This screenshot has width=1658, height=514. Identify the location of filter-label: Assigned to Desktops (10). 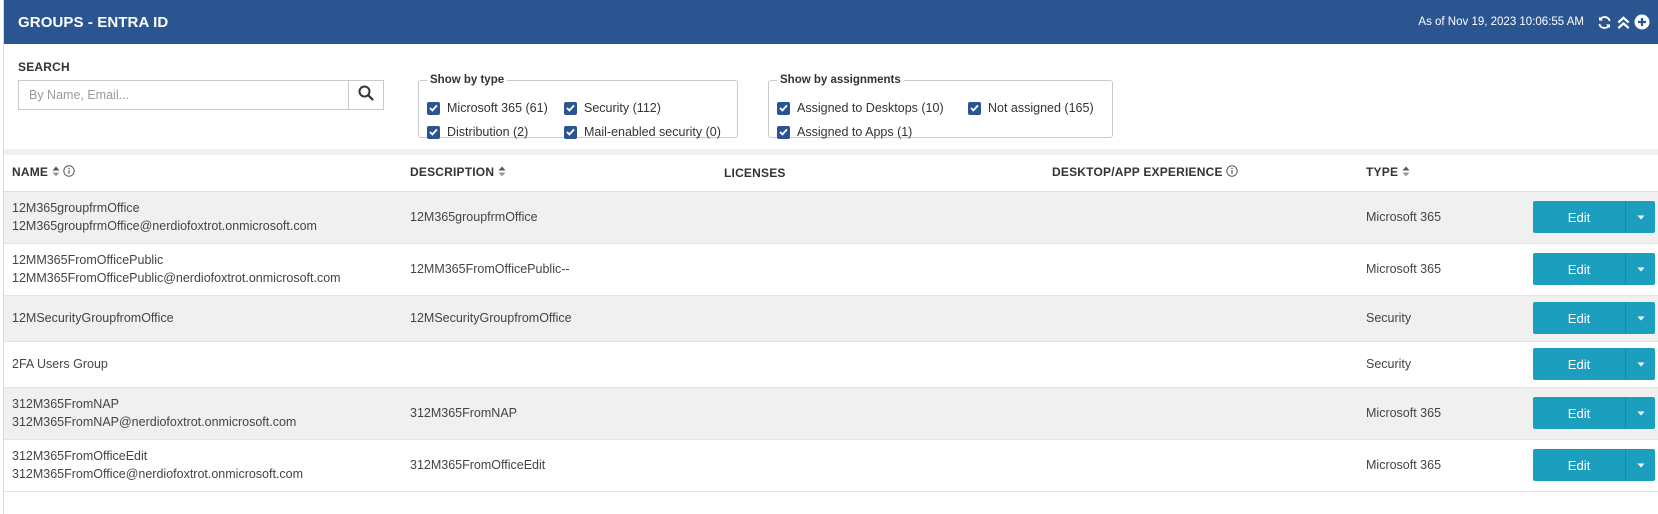
(870, 108).